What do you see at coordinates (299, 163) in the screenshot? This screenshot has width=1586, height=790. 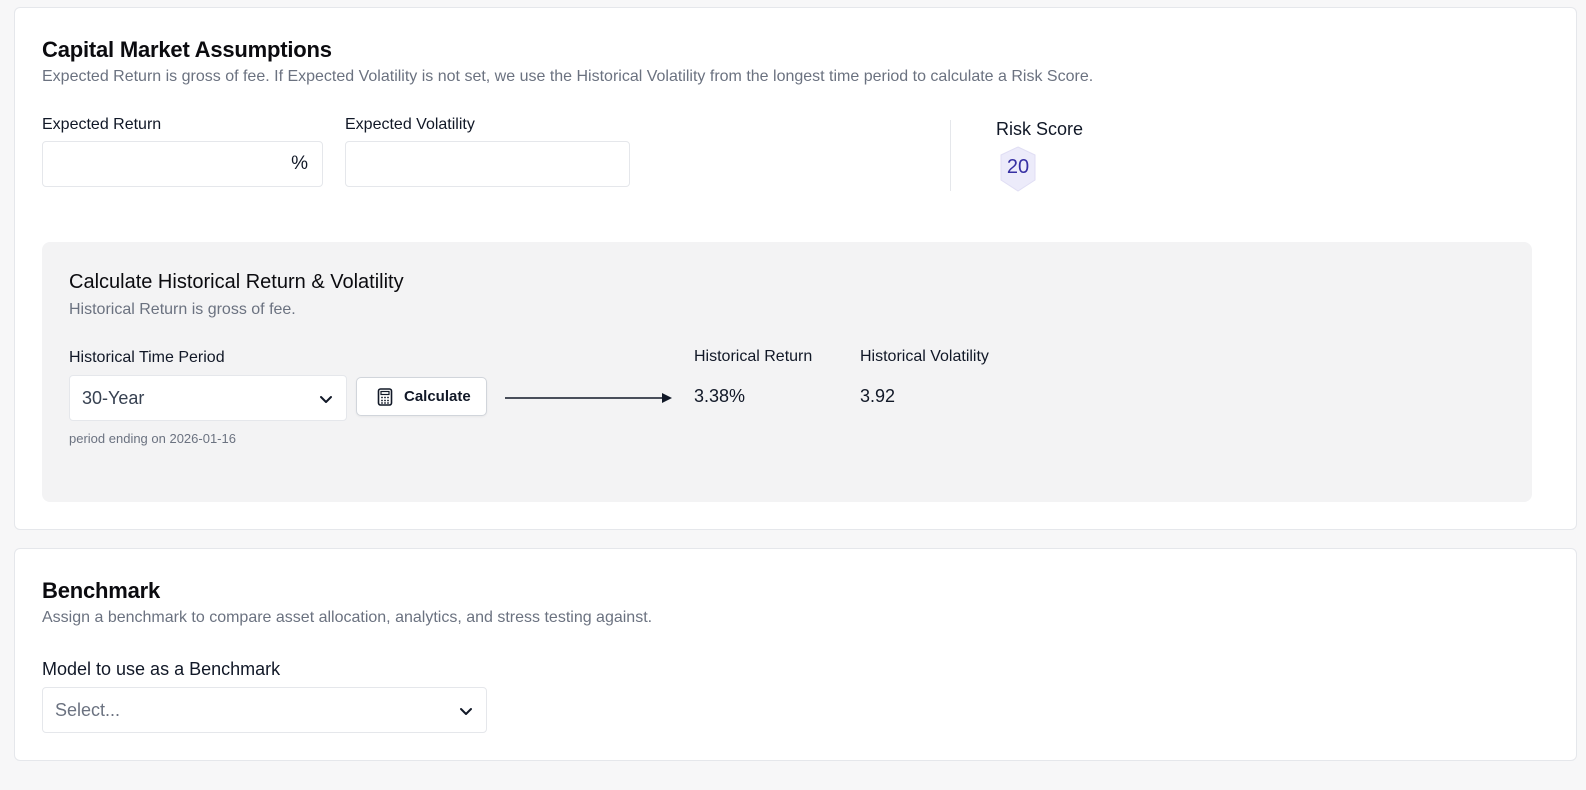 I see `percent-suffix: %` at bounding box center [299, 163].